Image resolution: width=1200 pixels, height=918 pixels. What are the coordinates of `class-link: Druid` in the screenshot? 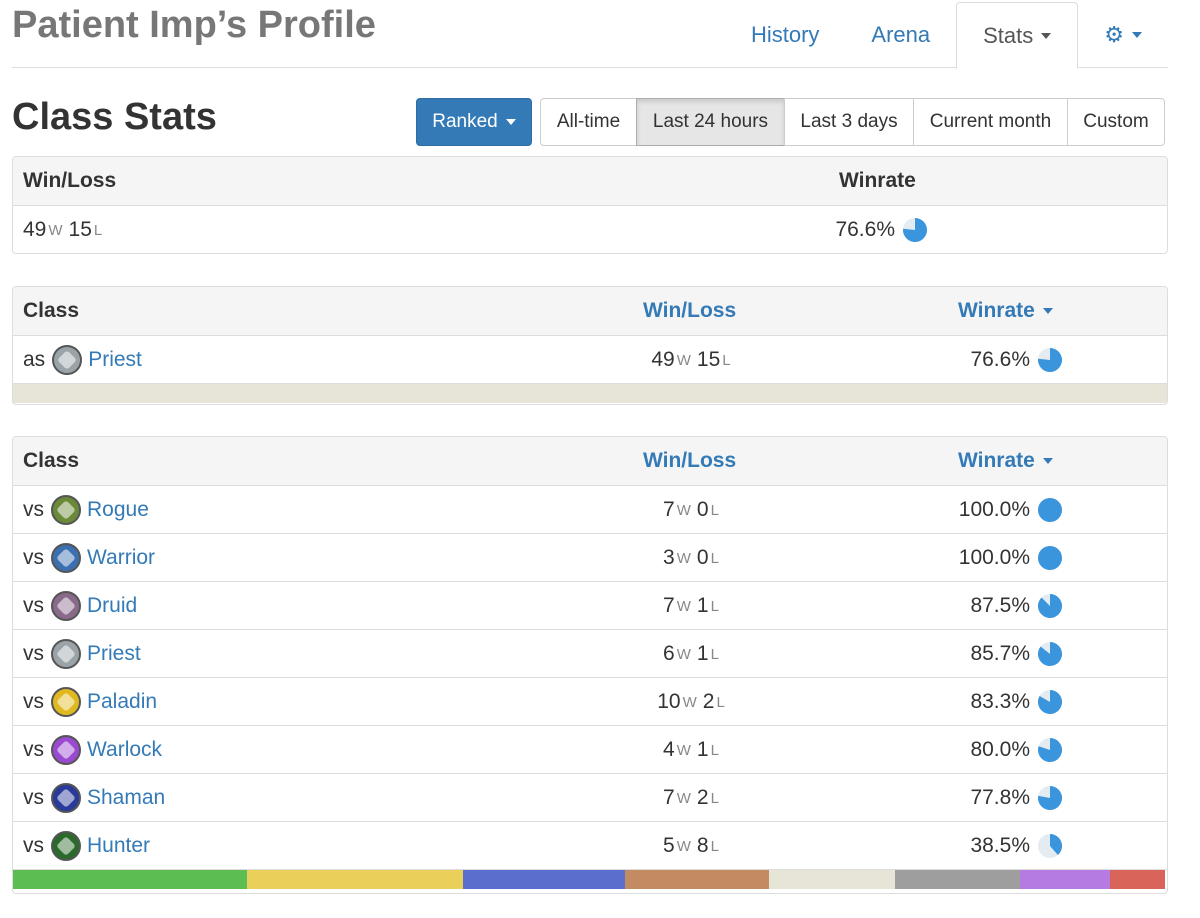 It's located at (112, 606).